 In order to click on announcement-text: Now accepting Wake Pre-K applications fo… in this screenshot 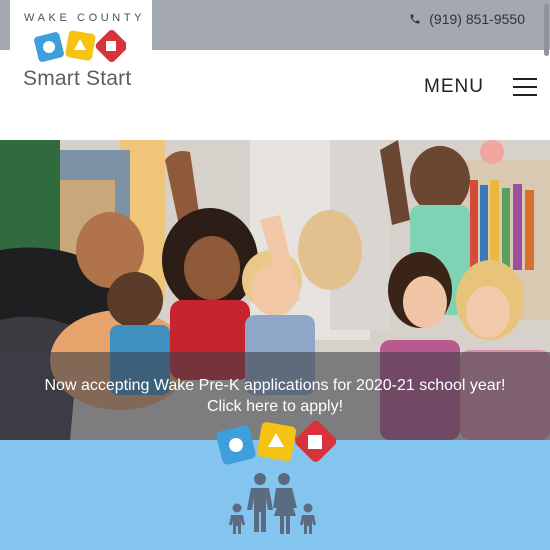, I will do `click(275, 385)`.